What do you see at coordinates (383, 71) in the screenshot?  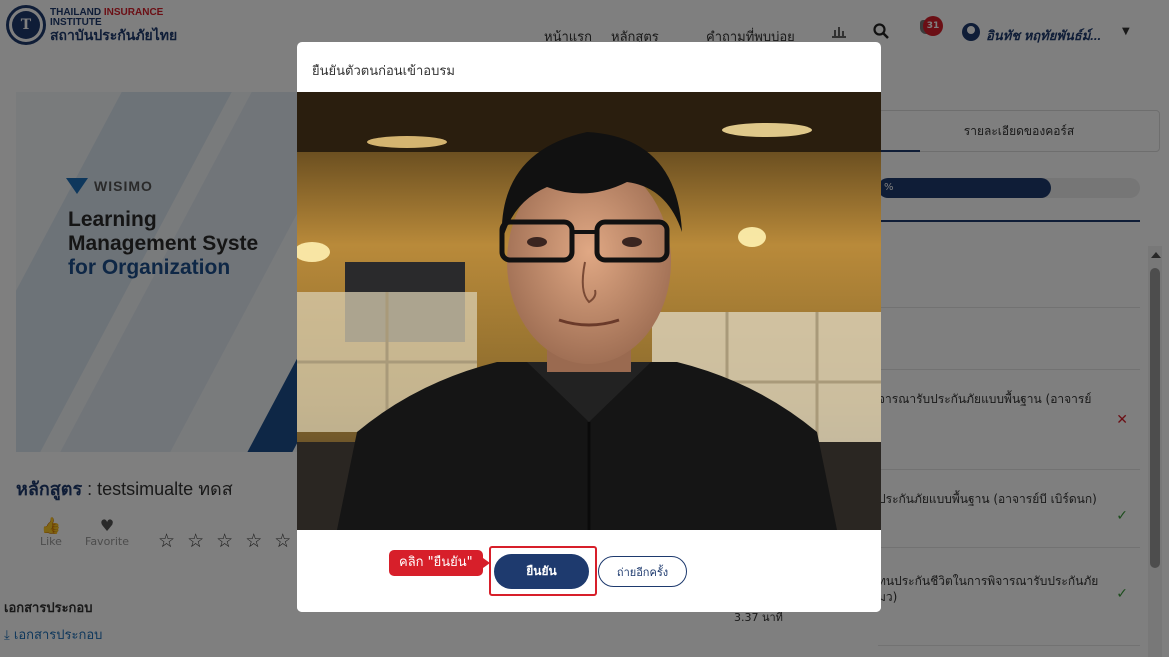 I see `modal-title: ยืนยันตัวตนก่อนเข้าอบรม` at bounding box center [383, 71].